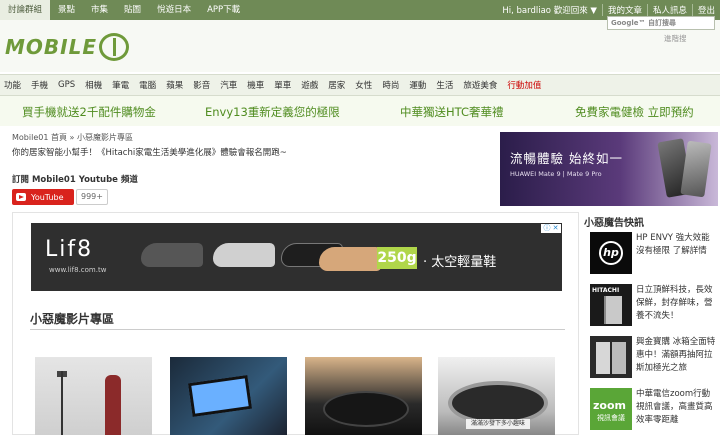 Image resolution: width=720 pixels, height=435 pixels. I want to click on tab-attractions: 景點, so click(66, 10).